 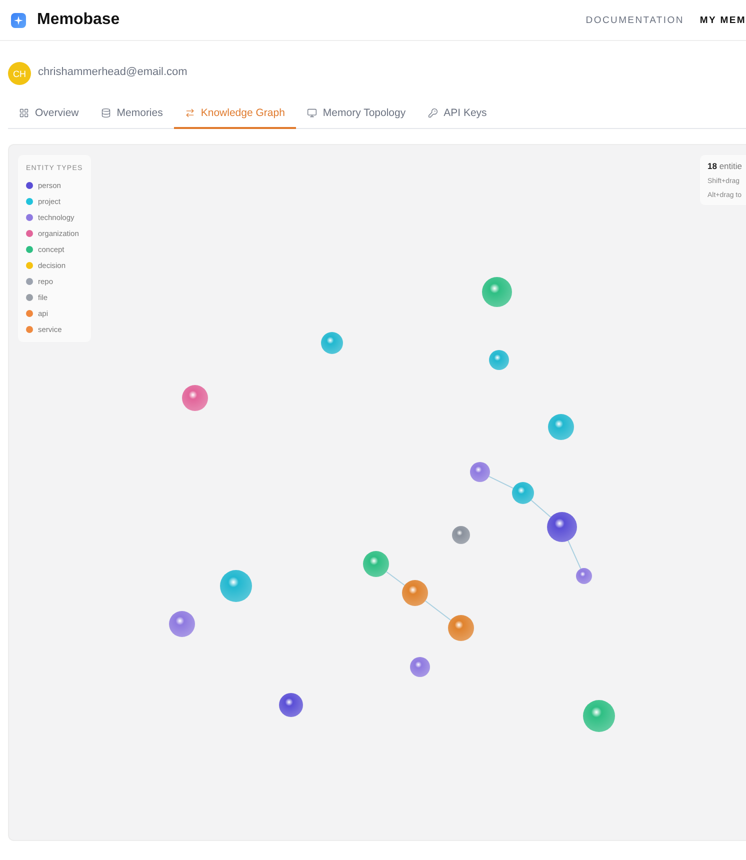 I want to click on nav-link: MY MEM, so click(x=723, y=20).